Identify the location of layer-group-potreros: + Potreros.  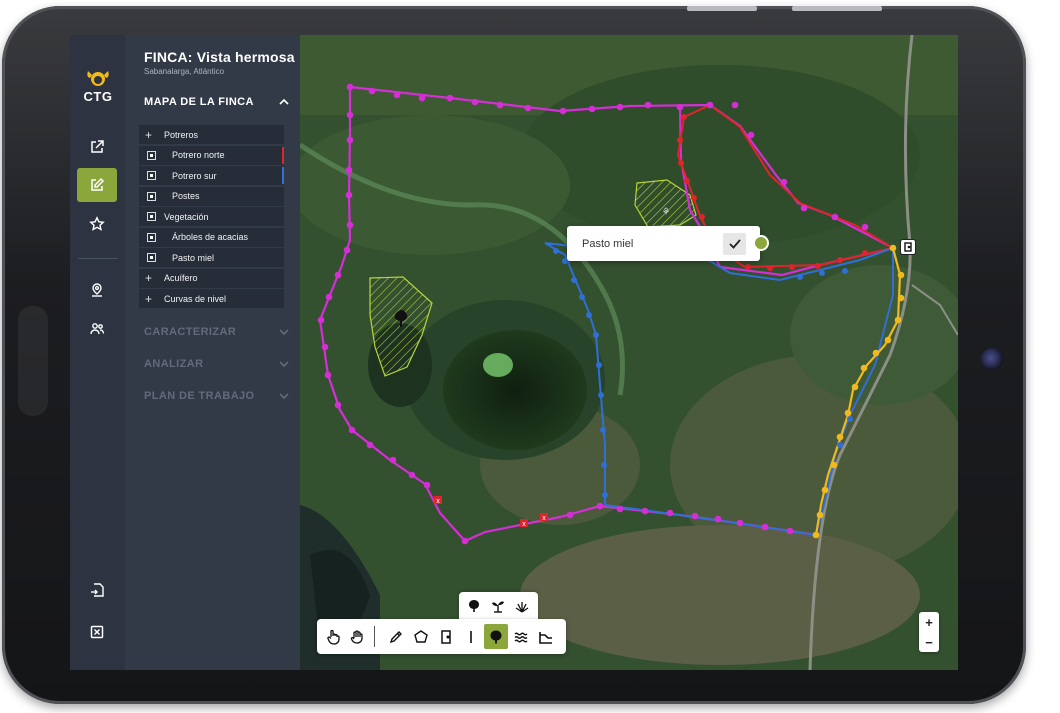
(211, 134).